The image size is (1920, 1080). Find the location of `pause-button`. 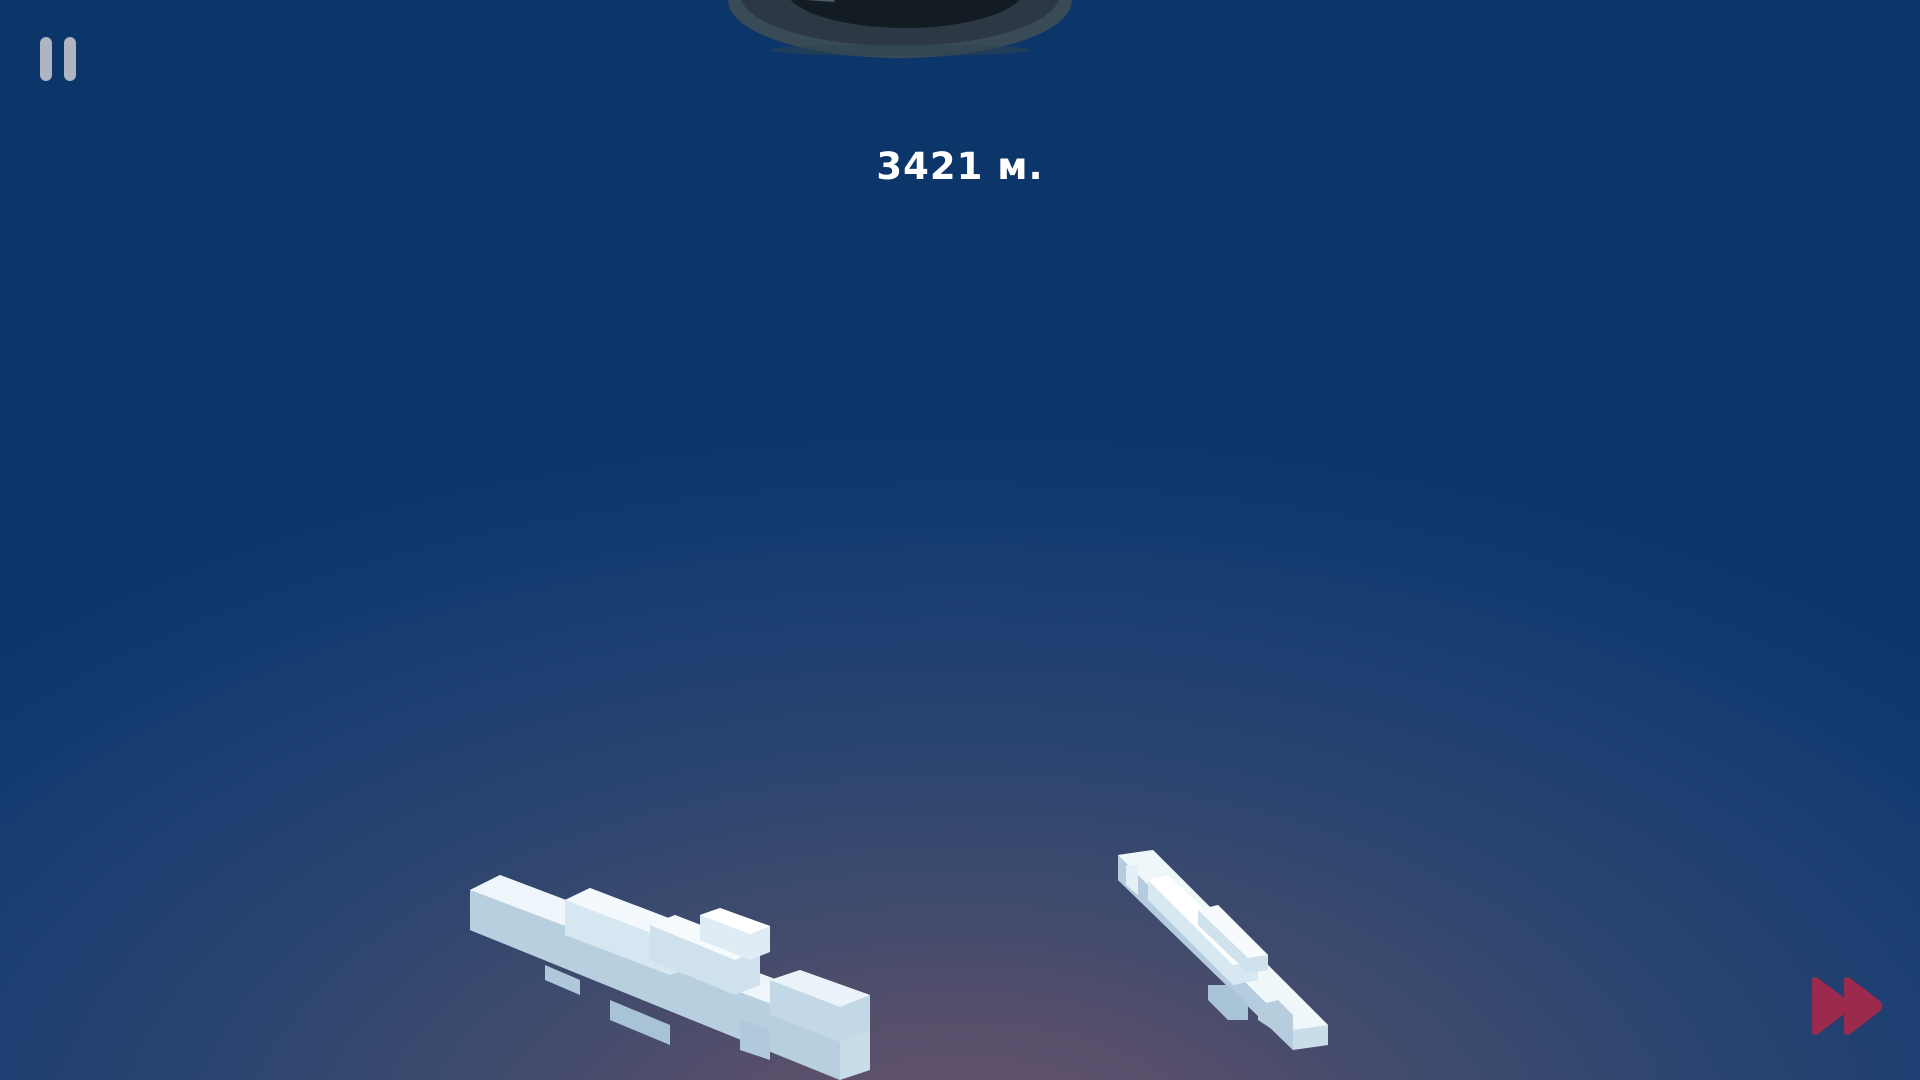

pause-button is located at coordinates (58, 59).